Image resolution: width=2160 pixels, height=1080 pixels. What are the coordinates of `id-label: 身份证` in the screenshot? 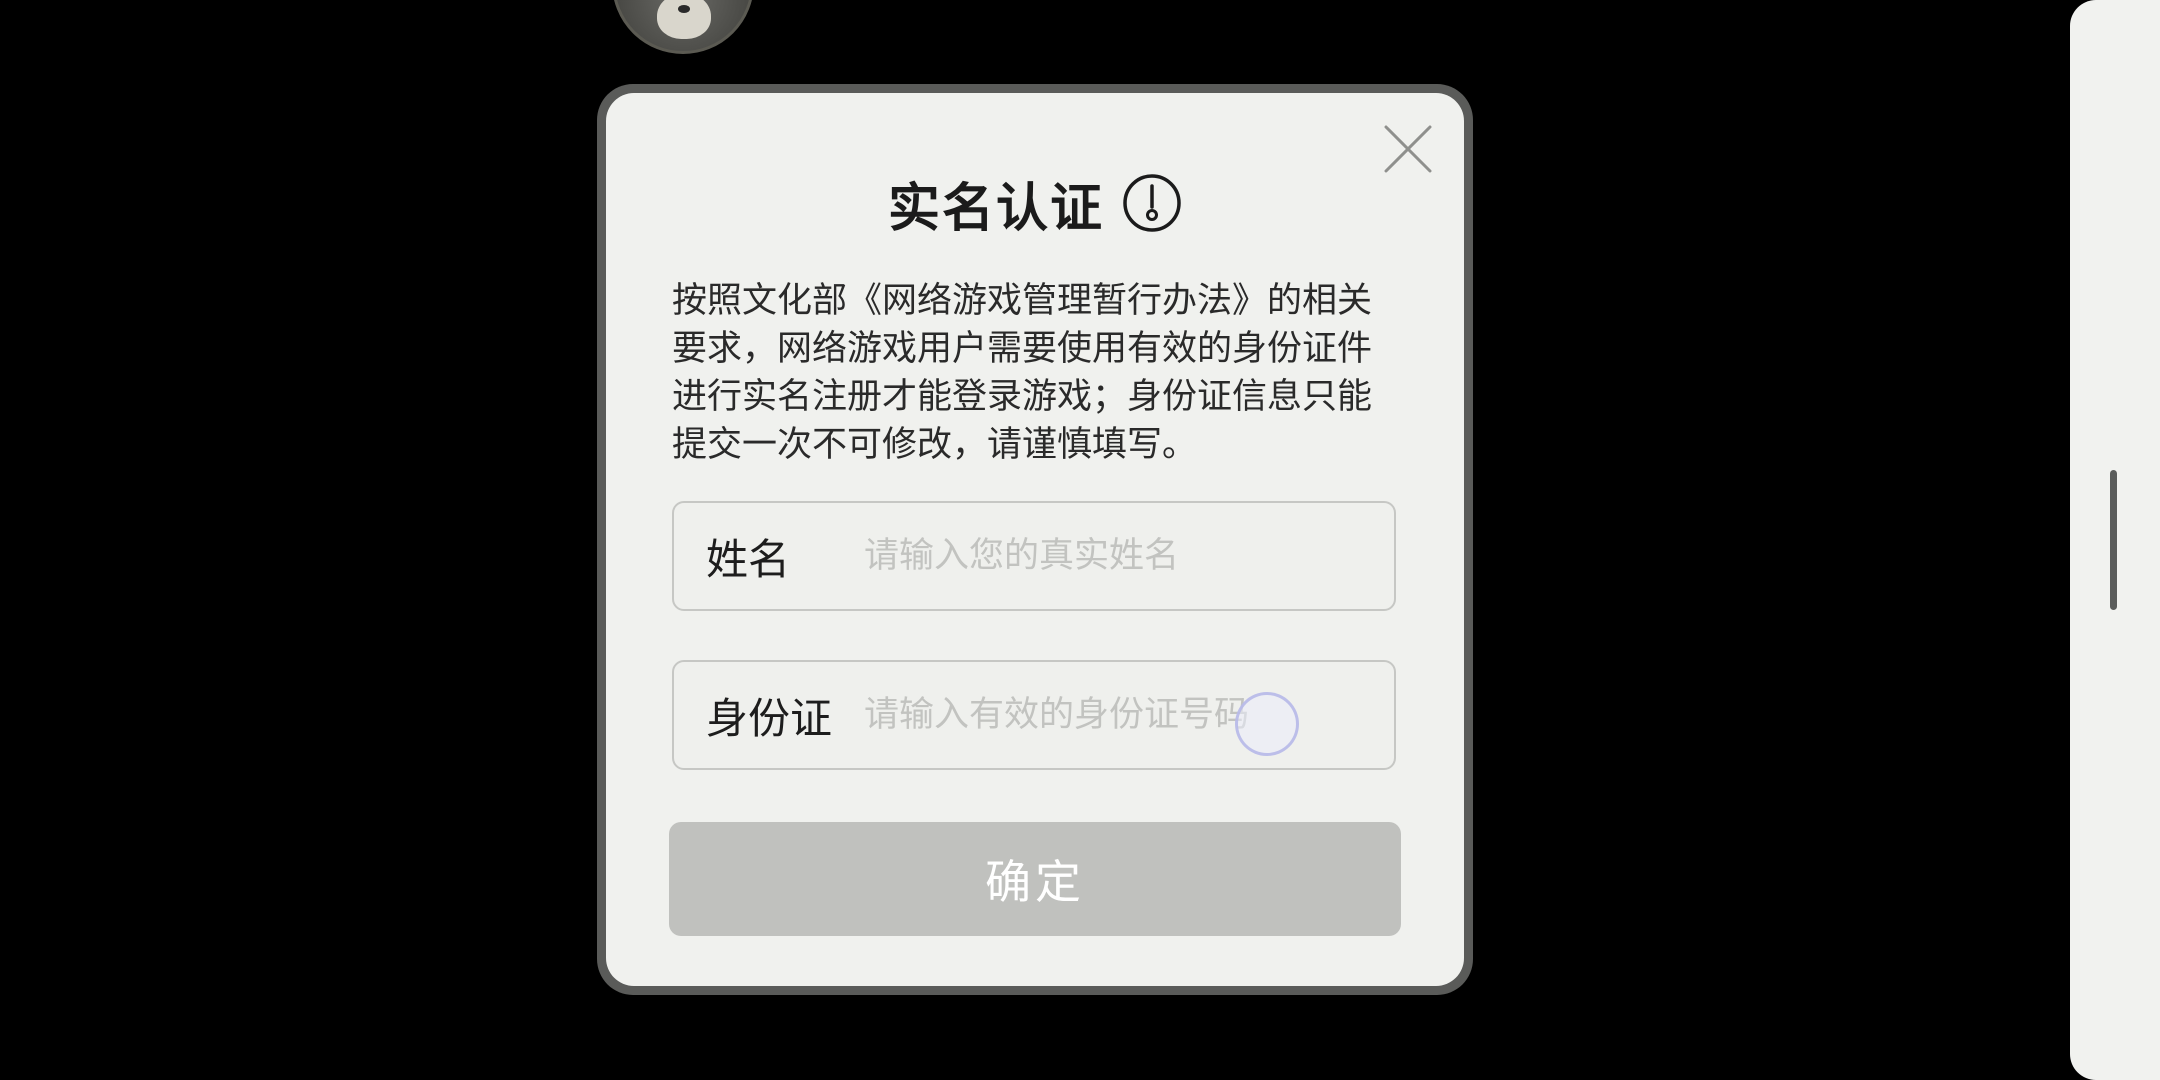 It's located at (769, 718).